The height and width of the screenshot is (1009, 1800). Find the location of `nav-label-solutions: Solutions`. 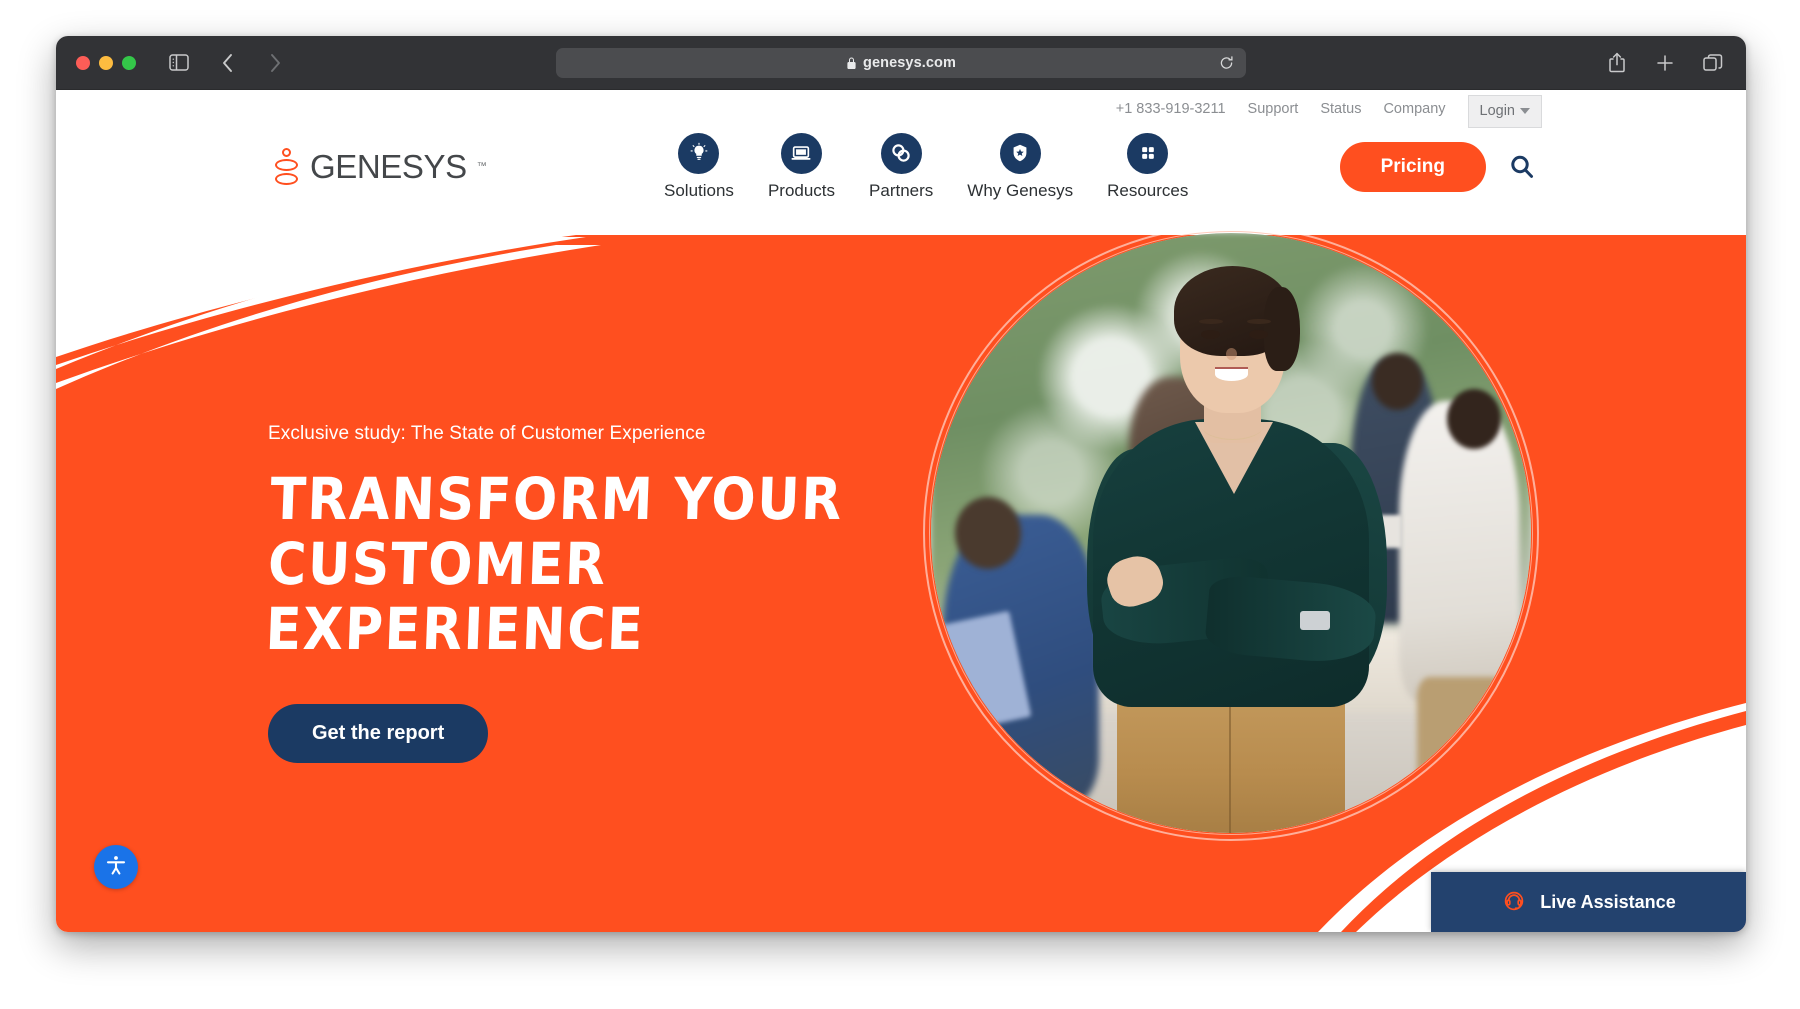

nav-label-solutions: Solutions is located at coordinates (699, 190).